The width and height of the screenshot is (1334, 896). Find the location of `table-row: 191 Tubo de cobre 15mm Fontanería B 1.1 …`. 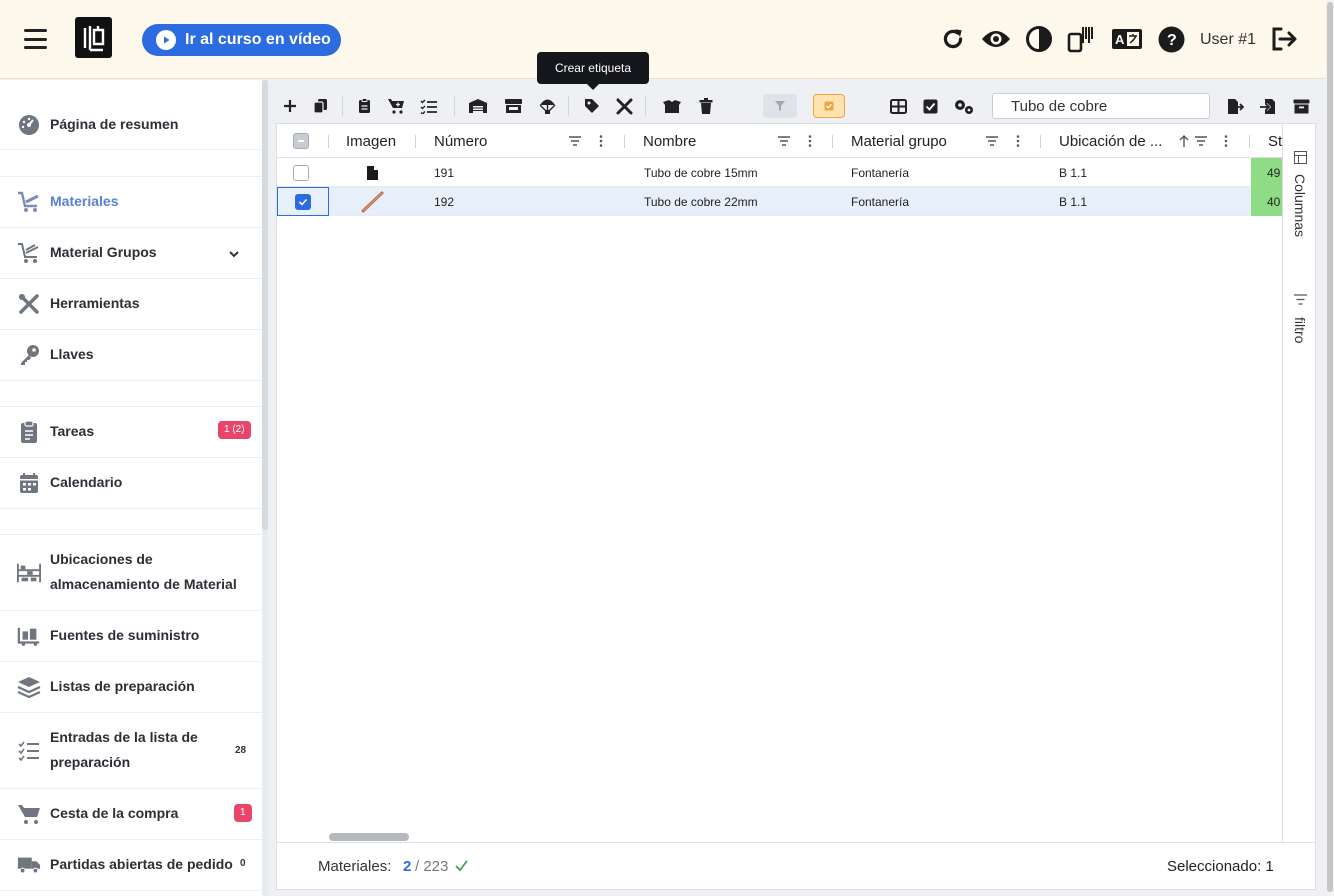

table-row: 191 Tubo de cobre 15mm Fontanería B 1.1 … is located at coordinates (779, 172).